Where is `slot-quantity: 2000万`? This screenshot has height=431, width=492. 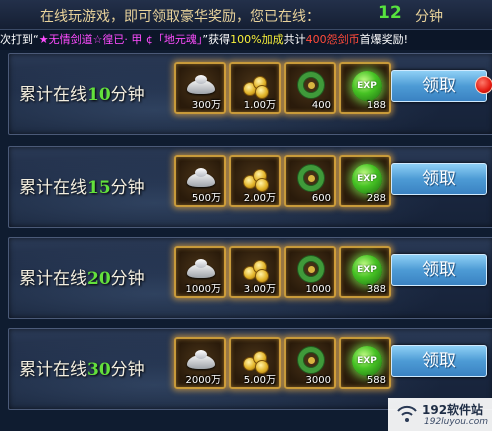 slot-quantity: 2000万 is located at coordinates (203, 380).